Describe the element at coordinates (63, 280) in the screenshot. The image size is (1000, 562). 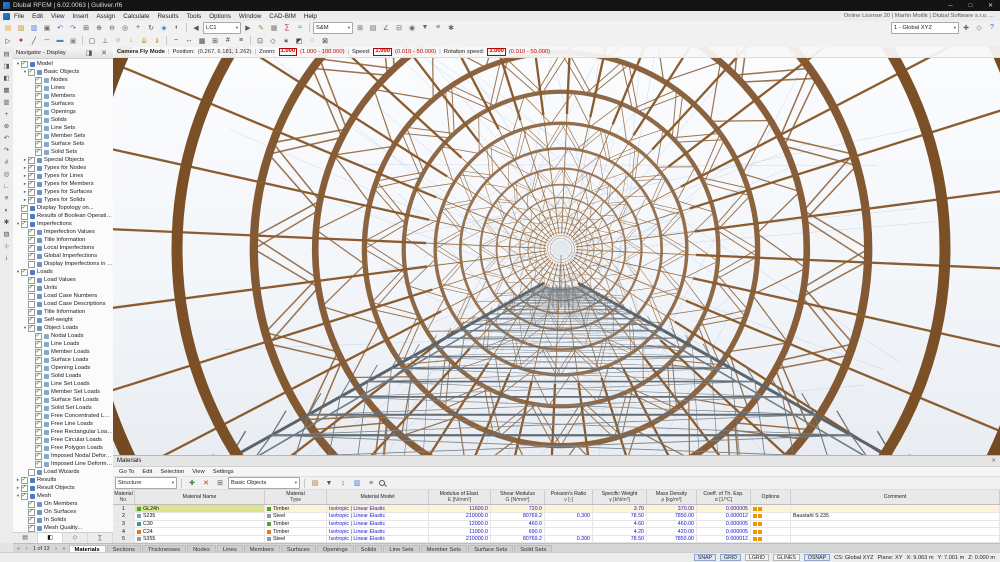
I see `tree-item-load-values: Load Values` at that location.